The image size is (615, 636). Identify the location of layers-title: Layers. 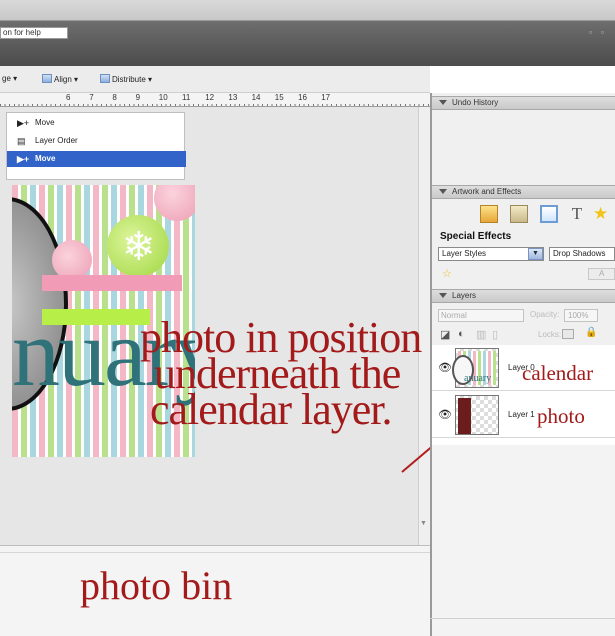
(464, 295).